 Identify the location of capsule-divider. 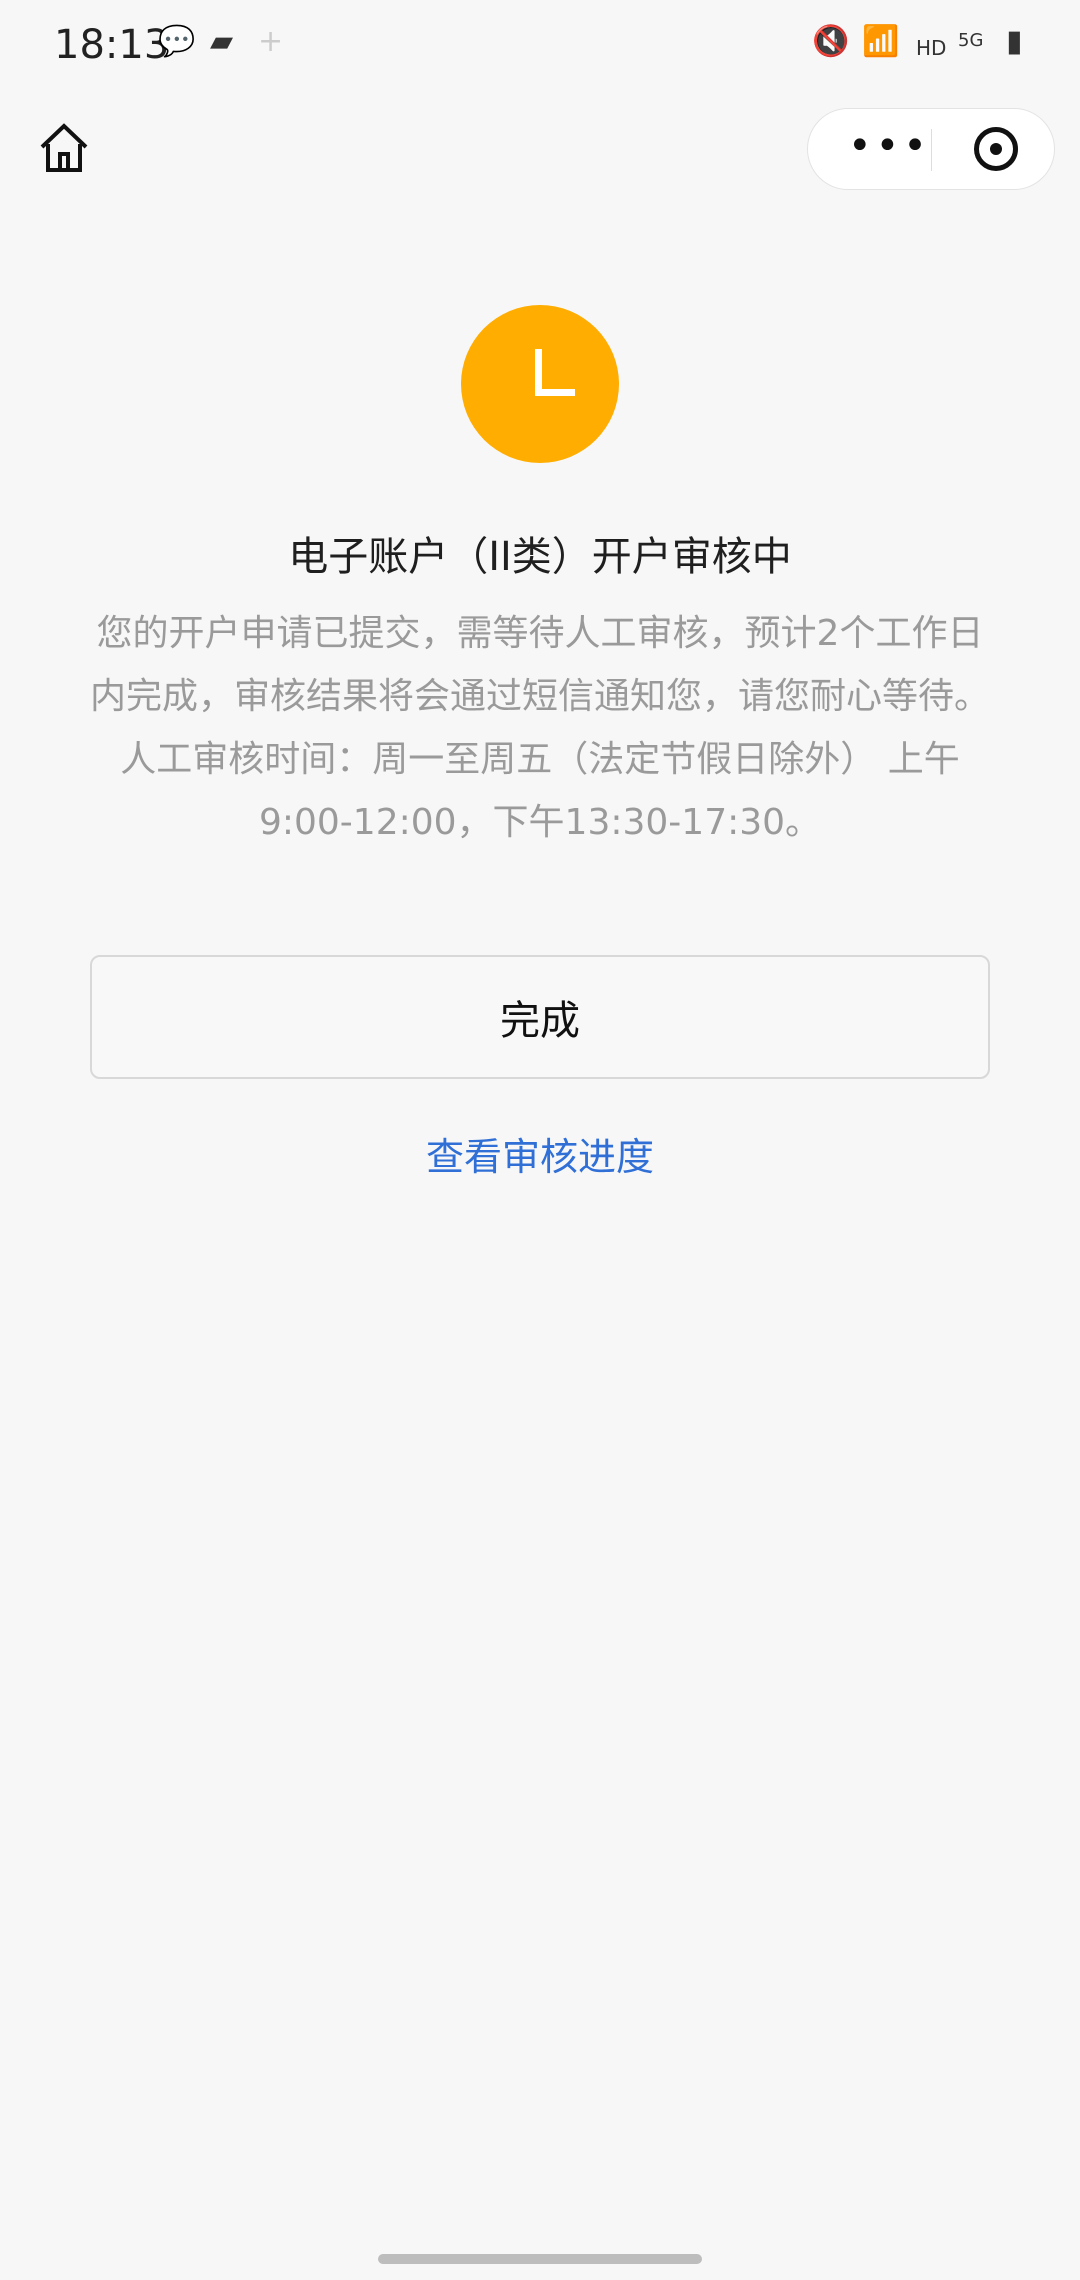
(931, 150).